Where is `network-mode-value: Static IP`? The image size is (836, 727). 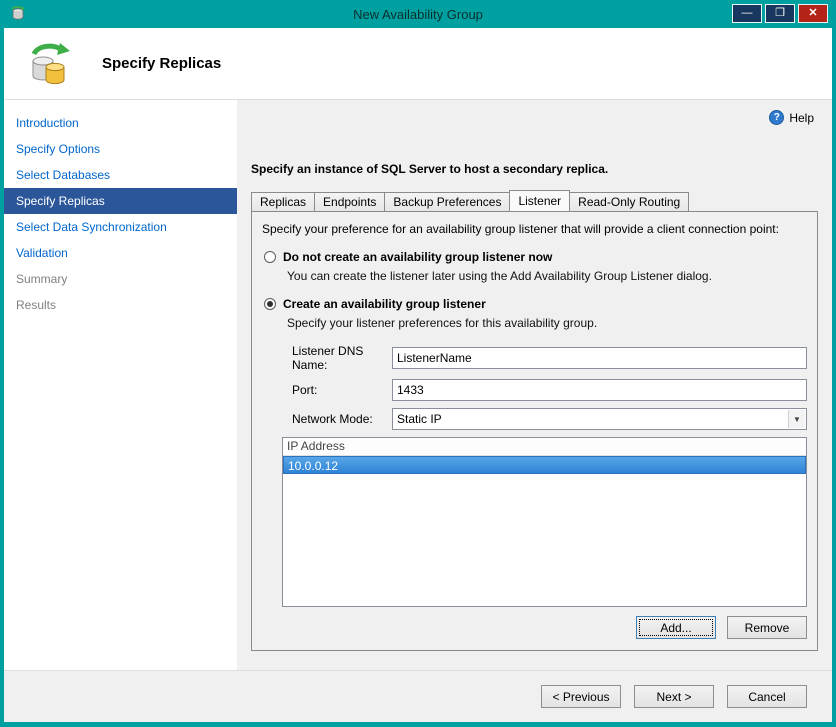 network-mode-value: Static IP is located at coordinates (419, 419).